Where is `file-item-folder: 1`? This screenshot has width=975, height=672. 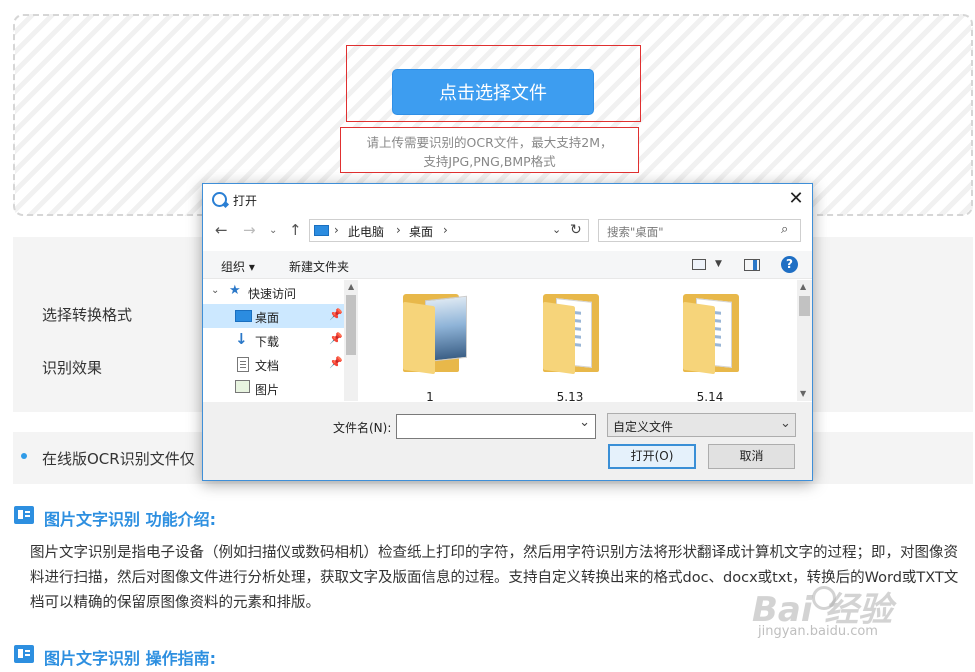 file-item-folder: 1 is located at coordinates (430, 340).